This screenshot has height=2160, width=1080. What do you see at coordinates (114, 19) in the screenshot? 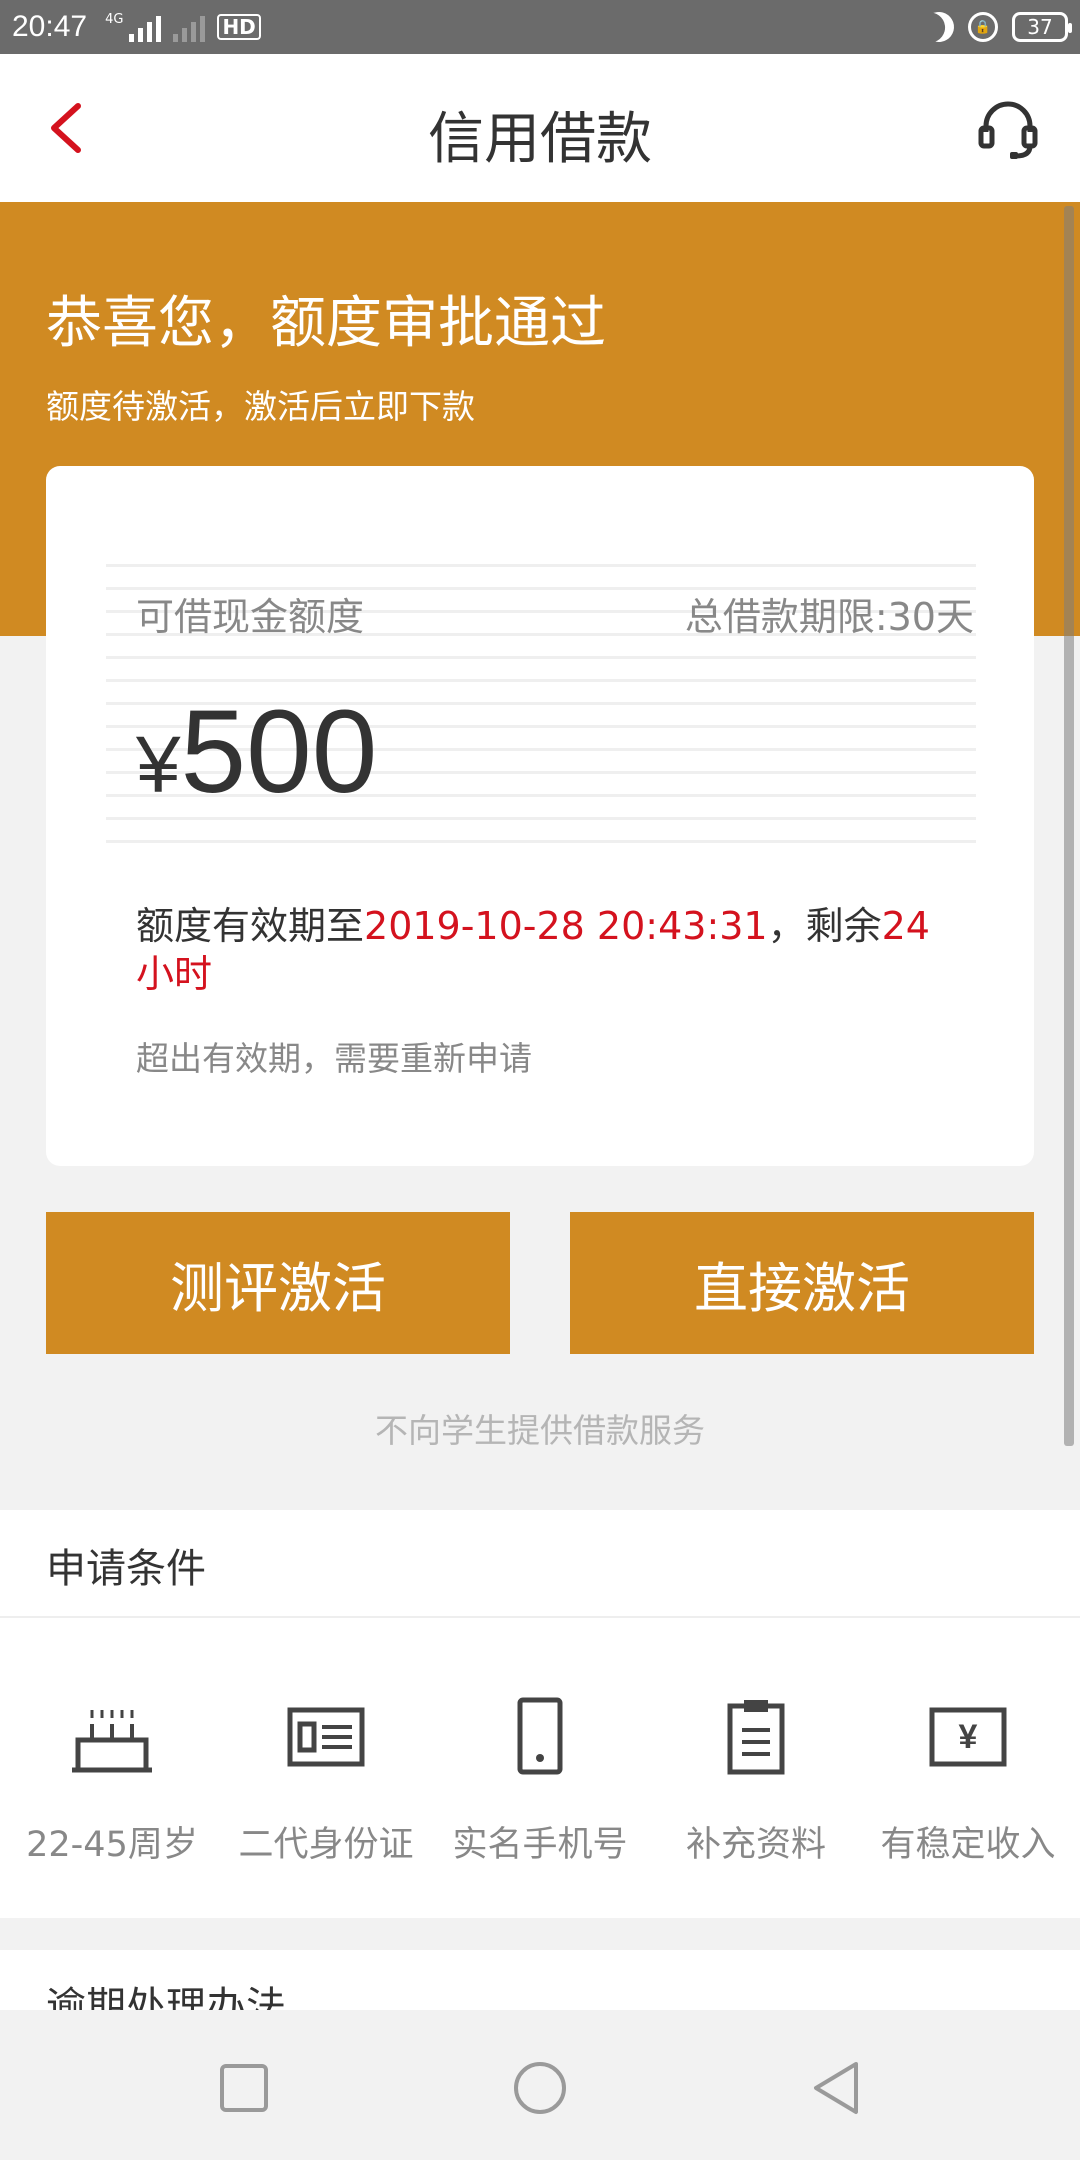
I see `network-label: 4G` at bounding box center [114, 19].